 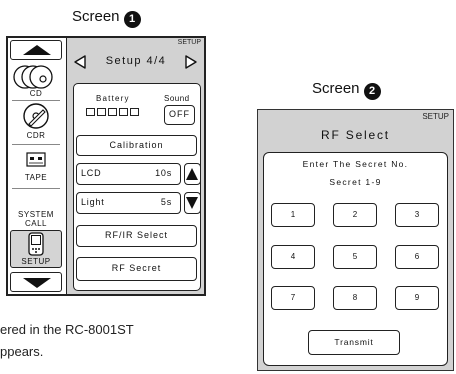 What do you see at coordinates (22, 351) in the screenshot?
I see `manual-text-line2: ppears.` at bounding box center [22, 351].